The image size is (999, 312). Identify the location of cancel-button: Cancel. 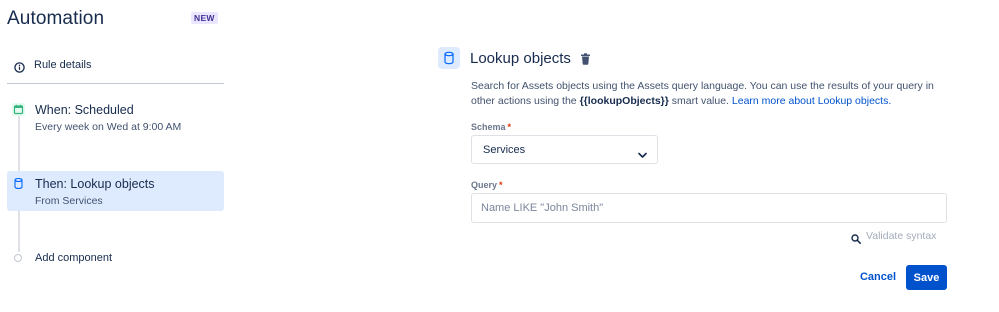
(878, 277).